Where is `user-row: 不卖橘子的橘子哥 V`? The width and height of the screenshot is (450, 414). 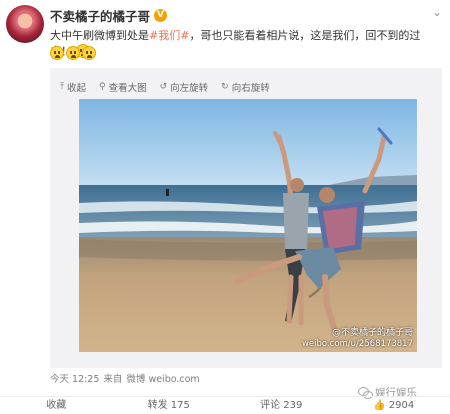
user-row: 不卖橘子的橘子哥 V is located at coordinates (109, 15).